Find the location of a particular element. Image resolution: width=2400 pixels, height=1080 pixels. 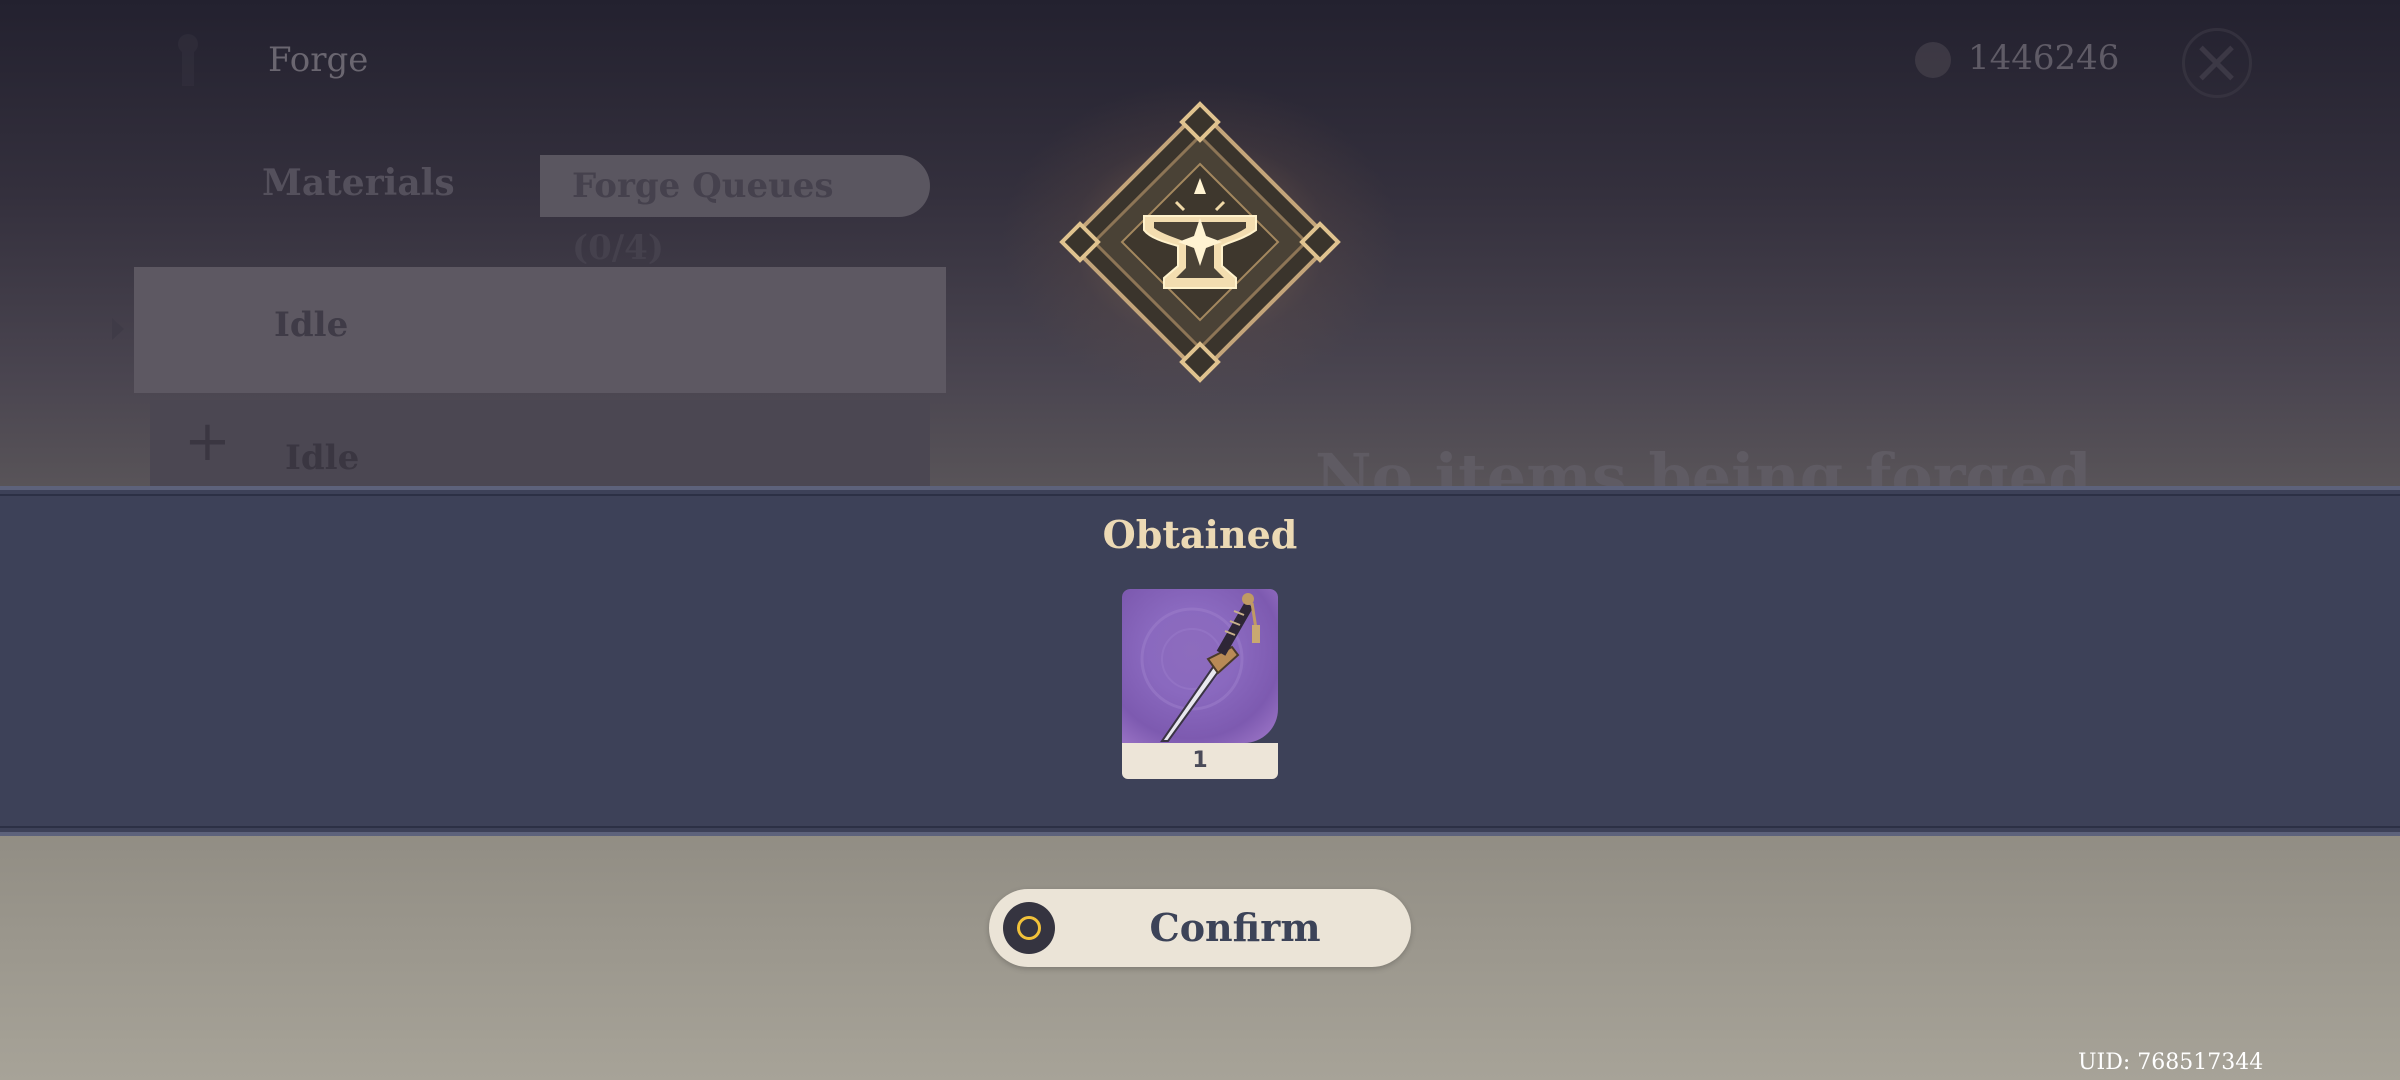

sword-icon is located at coordinates (1200, 667).